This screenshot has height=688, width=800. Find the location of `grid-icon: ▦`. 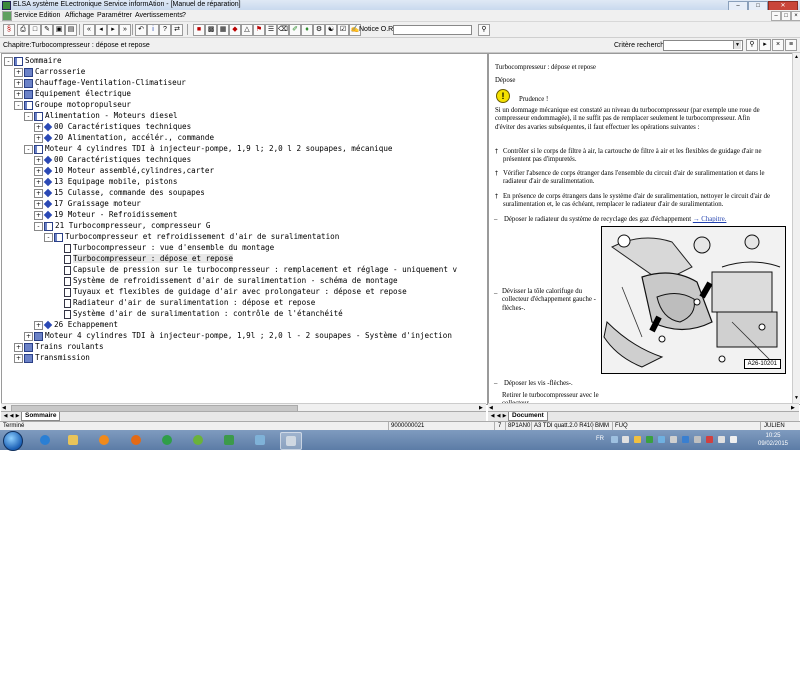

grid-icon: ▦ is located at coordinates (223, 30).